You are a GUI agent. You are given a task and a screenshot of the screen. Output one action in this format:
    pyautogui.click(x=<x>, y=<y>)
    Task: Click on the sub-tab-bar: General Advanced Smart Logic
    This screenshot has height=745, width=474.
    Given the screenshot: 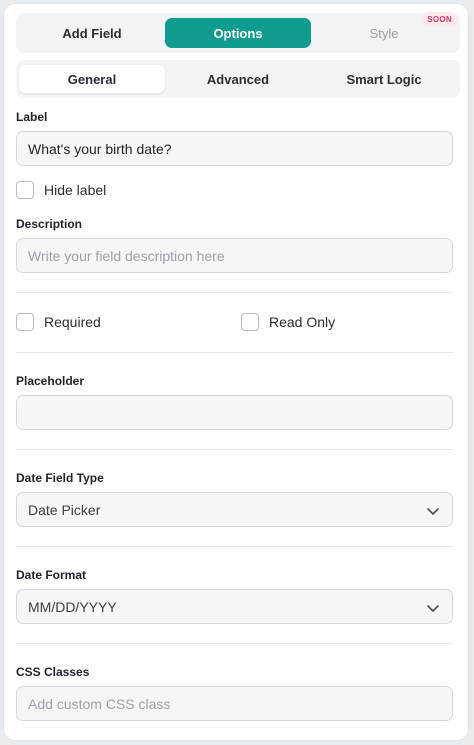 What is the action you would take?
    pyautogui.click(x=238, y=79)
    